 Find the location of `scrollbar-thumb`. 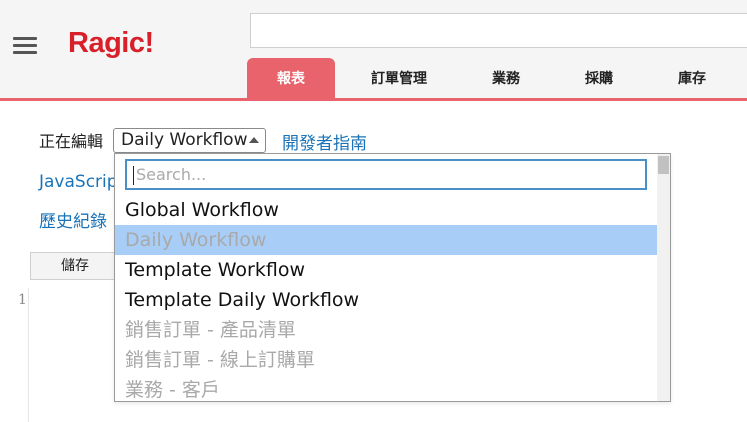

scrollbar-thumb is located at coordinates (663, 165).